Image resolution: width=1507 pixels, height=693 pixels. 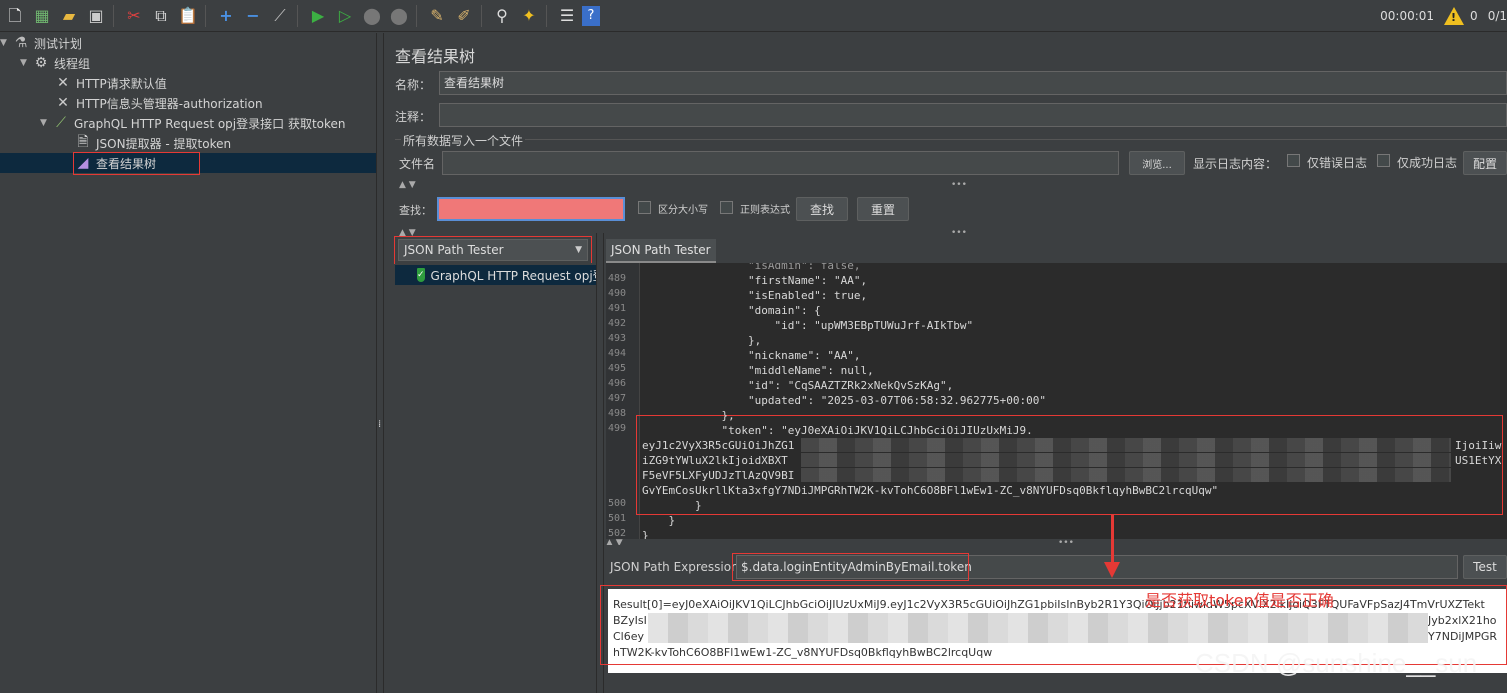 What do you see at coordinates (1337, 163) in the screenshot?
I see `errors-only-label: 仅错误日志` at bounding box center [1337, 163].